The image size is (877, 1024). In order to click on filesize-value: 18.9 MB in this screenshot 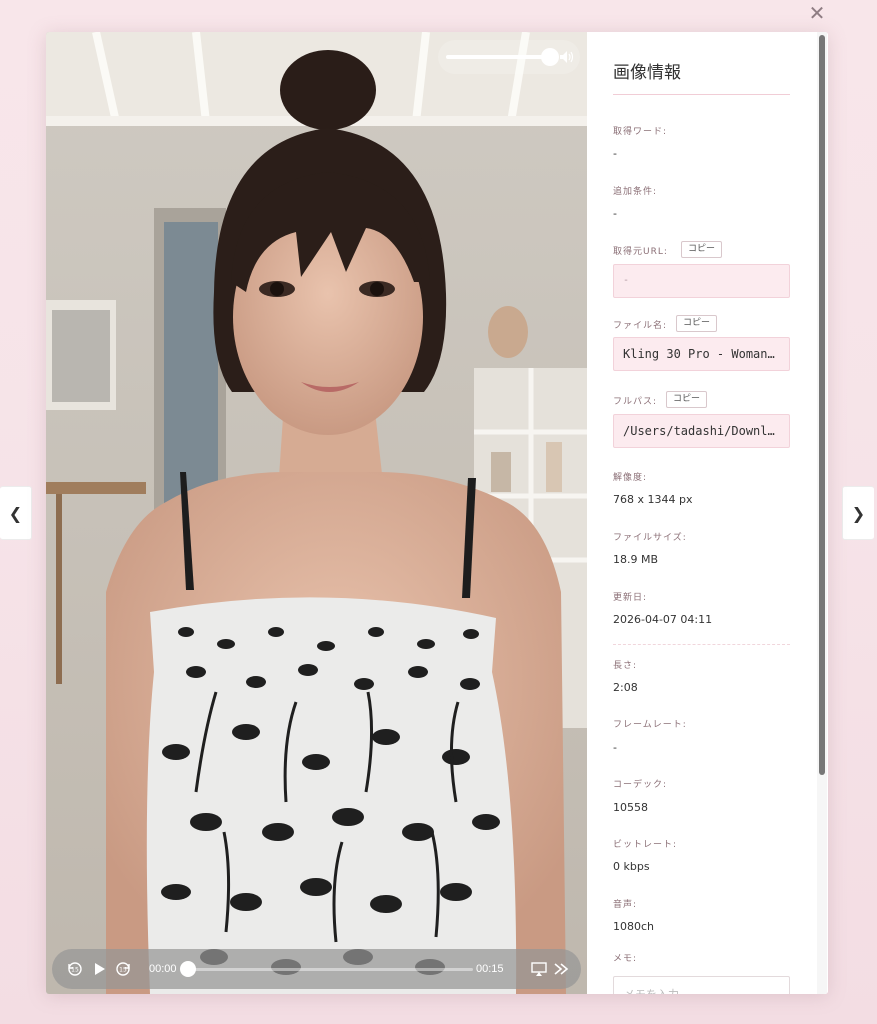, I will do `click(636, 559)`.